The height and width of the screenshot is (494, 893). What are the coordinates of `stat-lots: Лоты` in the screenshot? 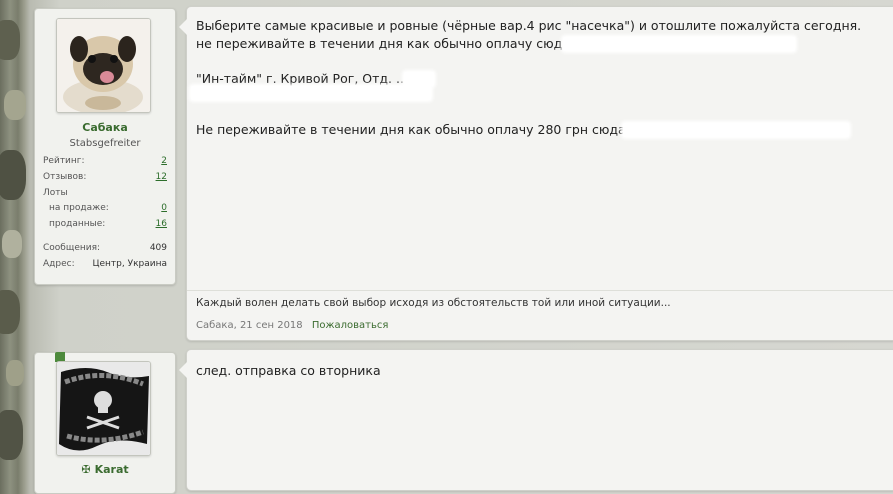 It's located at (55, 193).